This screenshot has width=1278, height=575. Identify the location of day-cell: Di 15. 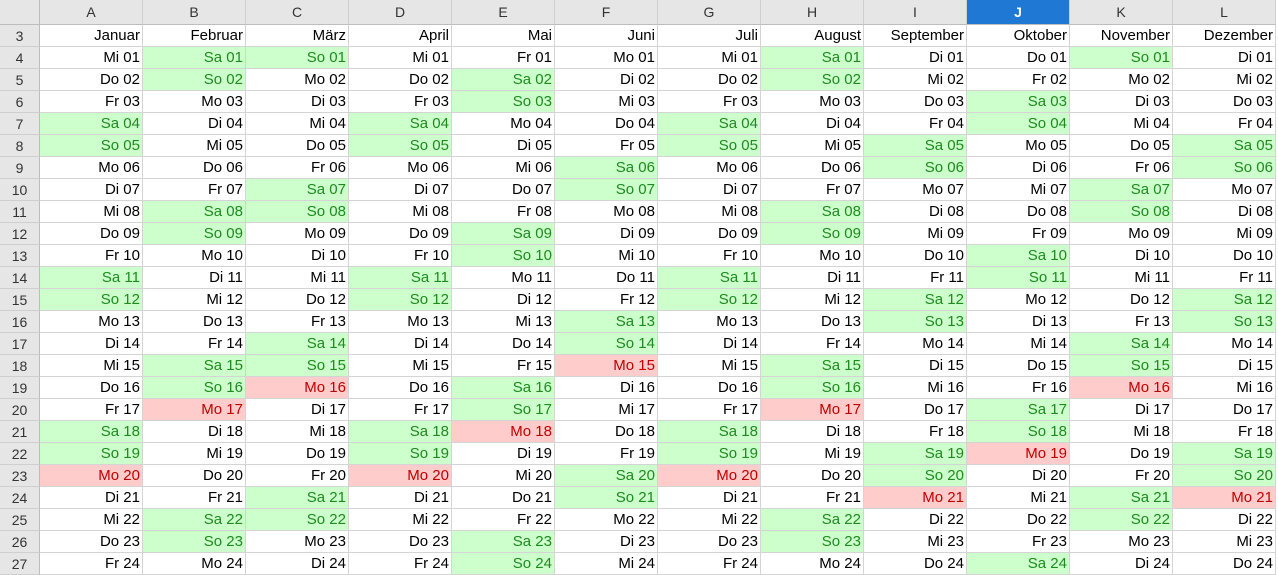
(1224, 366).